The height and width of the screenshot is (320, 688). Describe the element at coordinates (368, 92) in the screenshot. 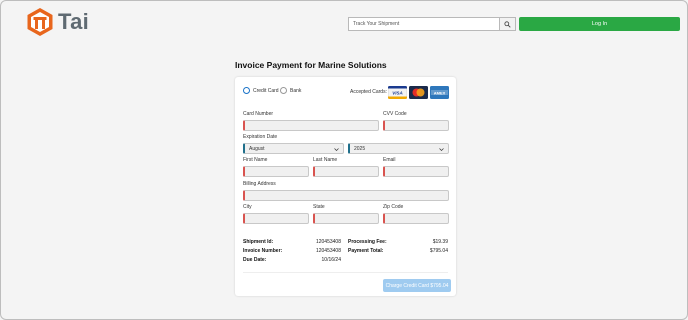

I see `accepted-cards-label: Accepted Cards:` at that location.